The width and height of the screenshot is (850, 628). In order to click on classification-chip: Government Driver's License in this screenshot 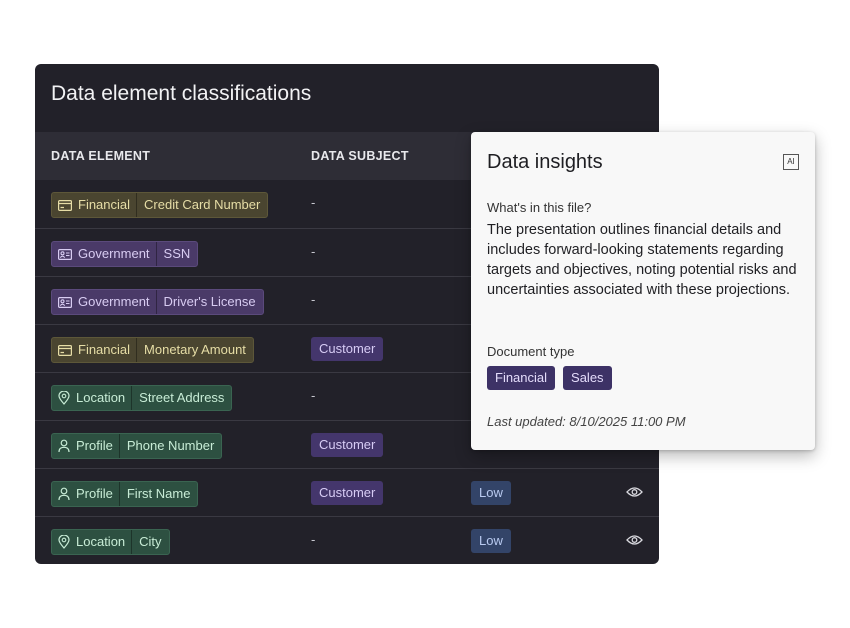, I will do `click(157, 302)`.